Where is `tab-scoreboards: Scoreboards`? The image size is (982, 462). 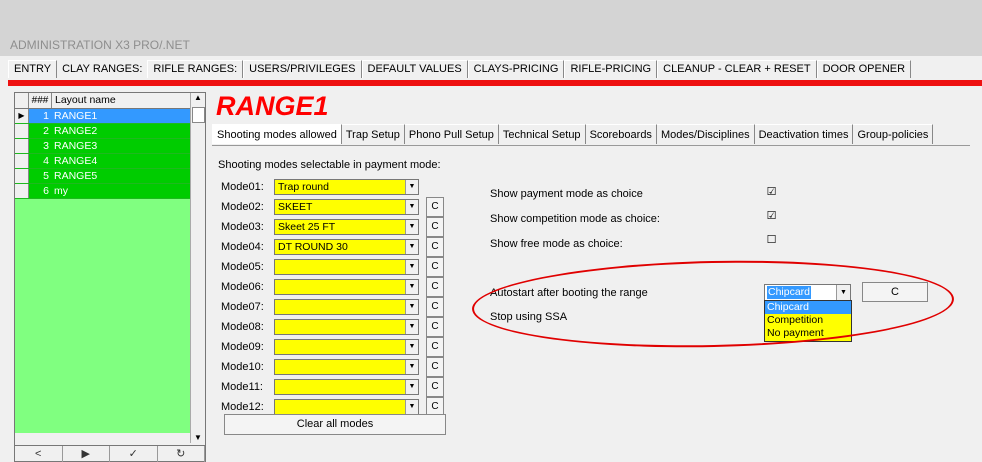
tab-scoreboards: Scoreboards is located at coordinates (621, 134).